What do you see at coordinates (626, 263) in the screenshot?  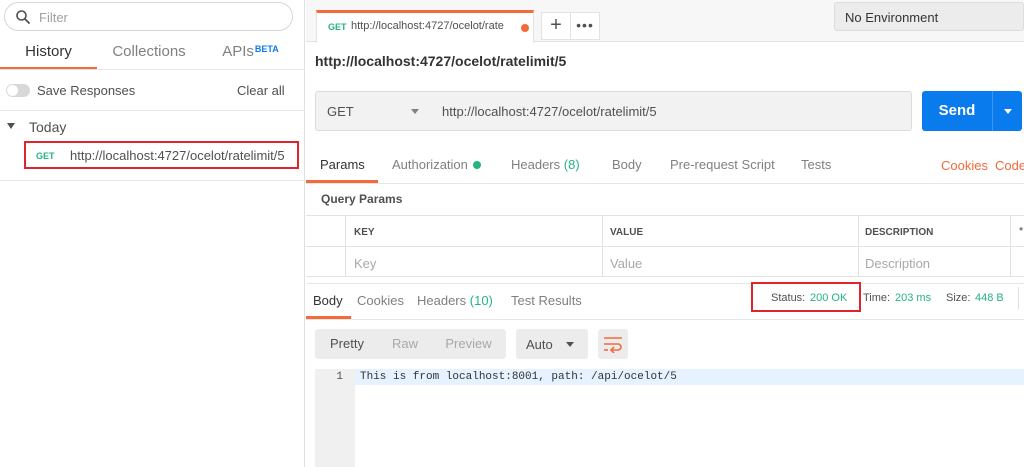 I see `value-field: Value` at bounding box center [626, 263].